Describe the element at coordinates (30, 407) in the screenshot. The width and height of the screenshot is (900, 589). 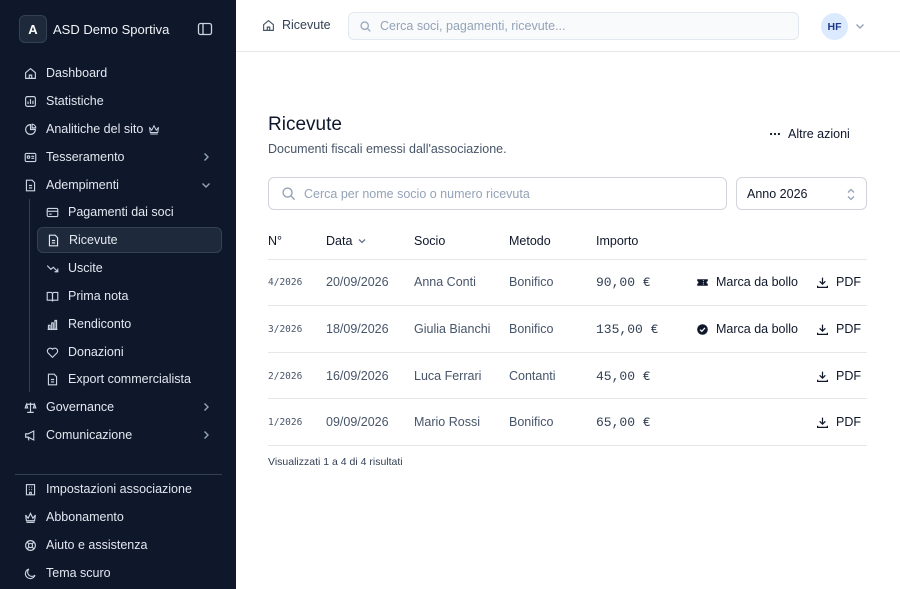
I see `scale-icon` at that location.